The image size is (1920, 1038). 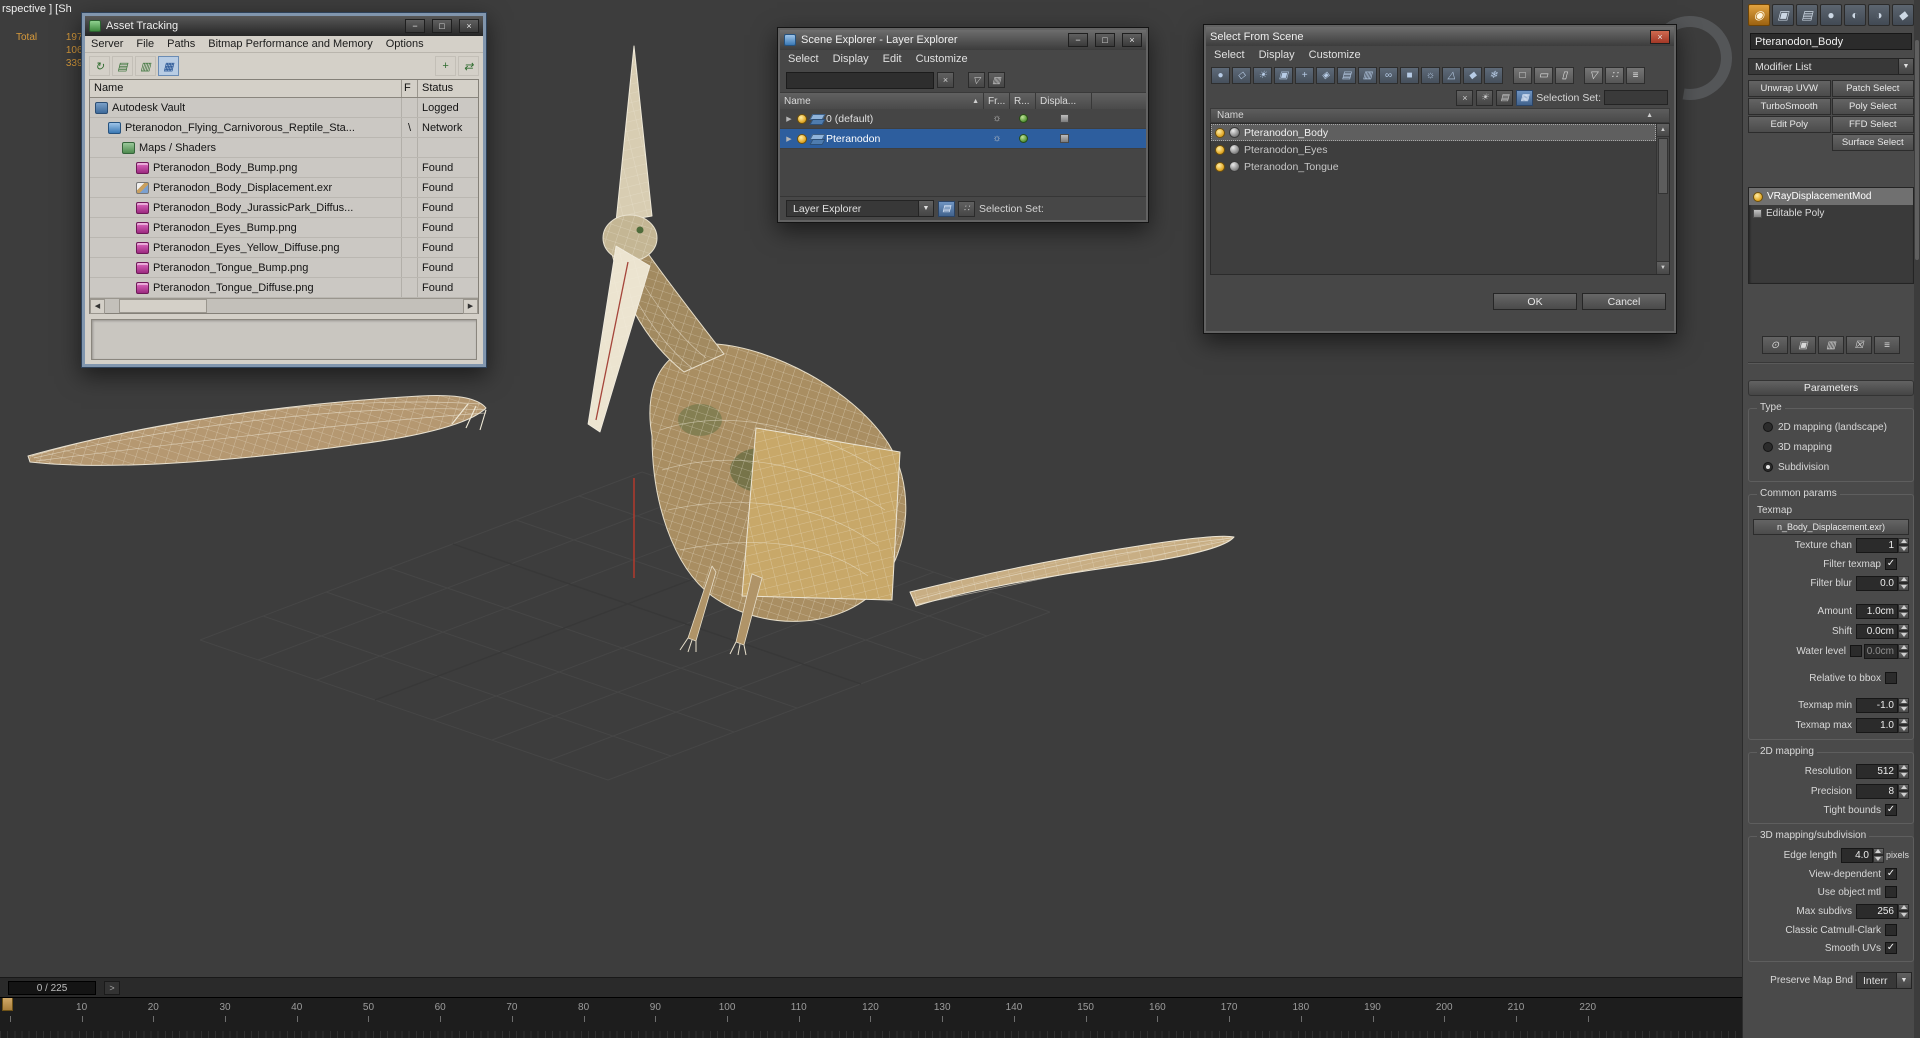 What do you see at coordinates (97, 306) in the screenshot?
I see `scroll-left-icon: ◀` at bounding box center [97, 306].